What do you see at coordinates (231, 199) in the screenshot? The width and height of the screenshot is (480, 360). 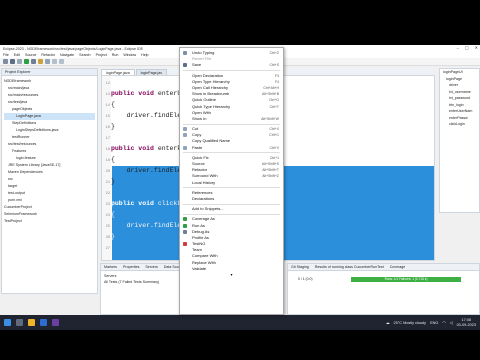 I see `context-menu-item: Declarations` at bounding box center [231, 199].